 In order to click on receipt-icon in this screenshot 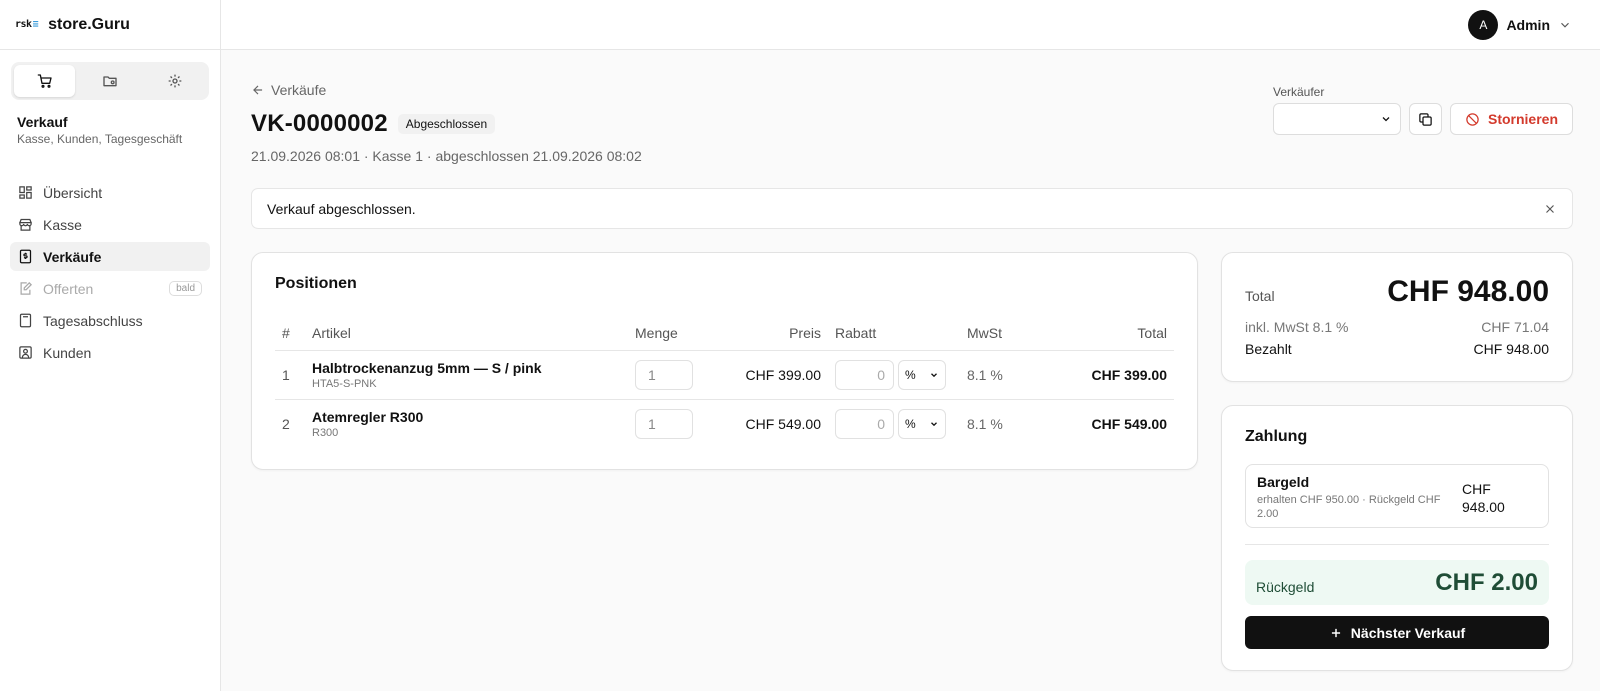, I will do `click(25, 256)`.